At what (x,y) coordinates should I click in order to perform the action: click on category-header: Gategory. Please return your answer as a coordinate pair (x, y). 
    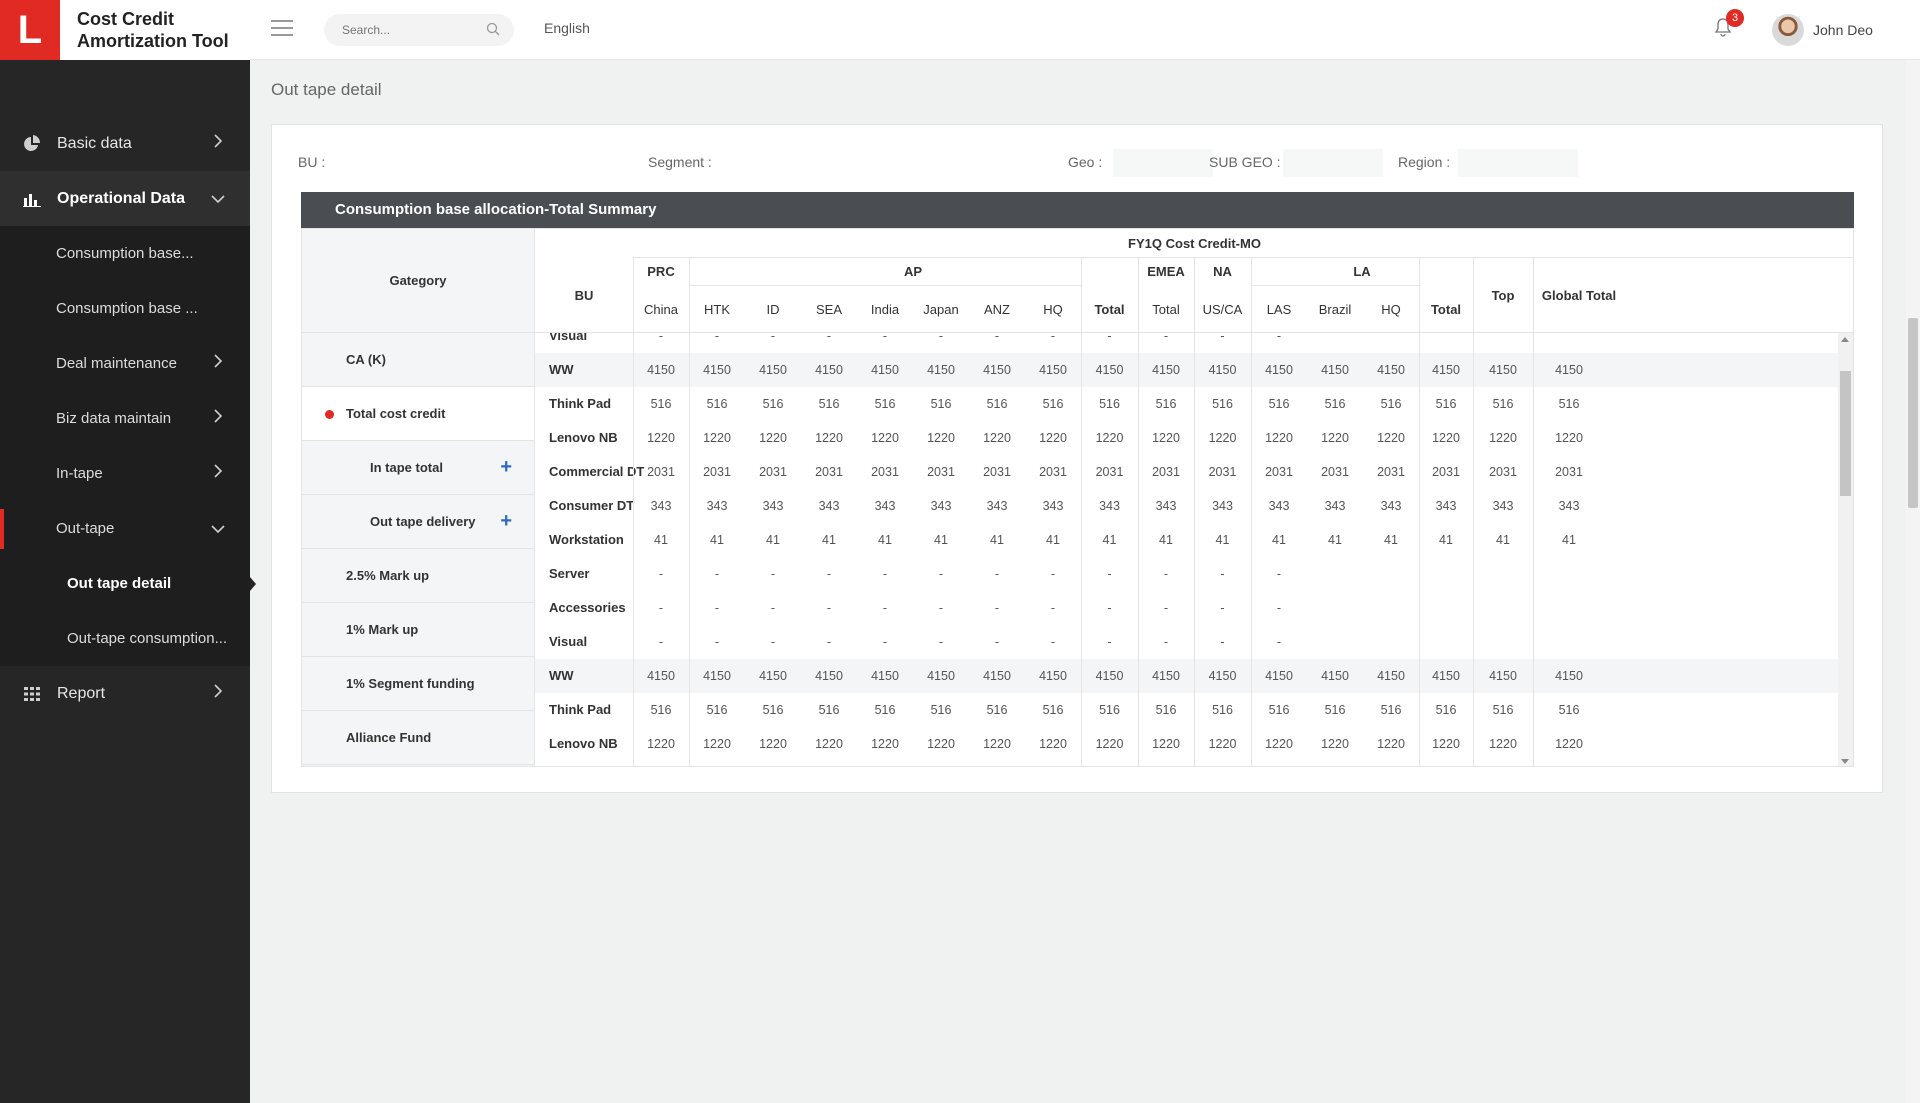
    Looking at the image, I should click on (418, 281).